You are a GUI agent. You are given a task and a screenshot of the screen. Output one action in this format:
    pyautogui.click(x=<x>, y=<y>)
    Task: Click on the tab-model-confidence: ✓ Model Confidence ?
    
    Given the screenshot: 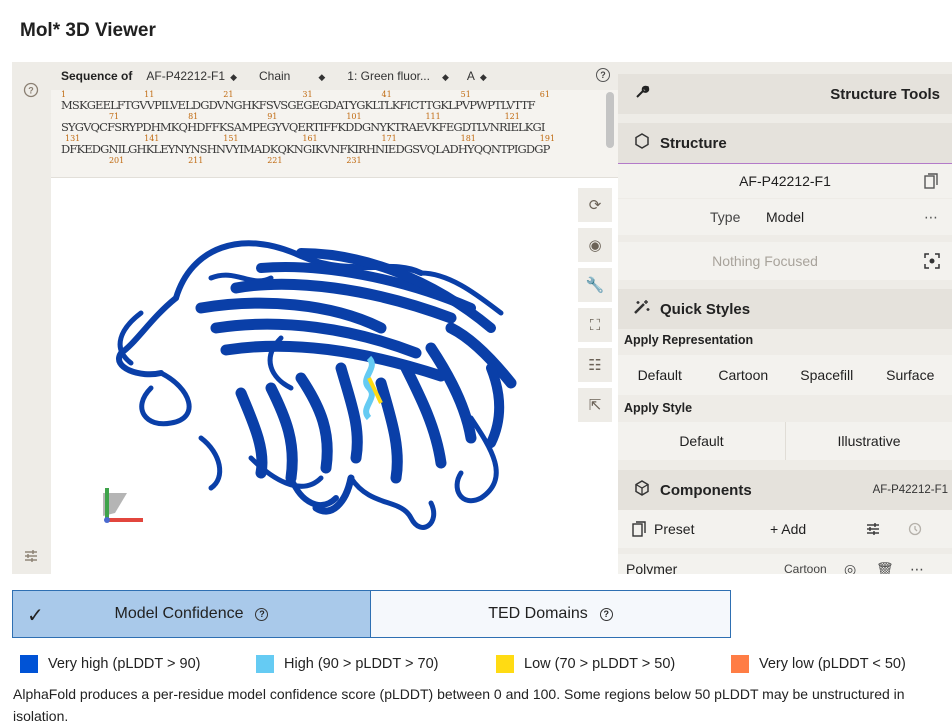 What is the action you would take?
    pyautogui.click(x=192, y=614)
    